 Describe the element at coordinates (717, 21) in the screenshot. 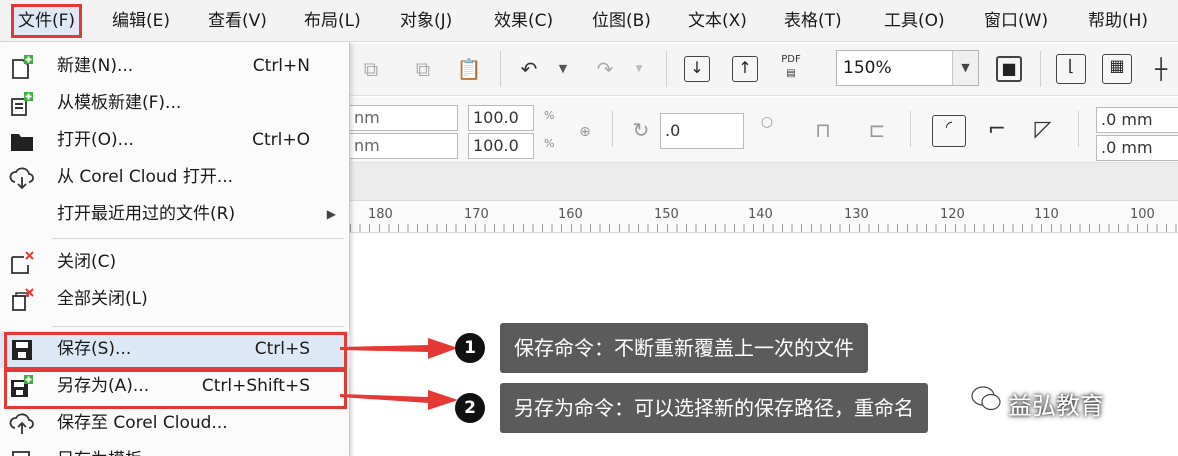

I see `menu-text: 文本(X)` at that location.